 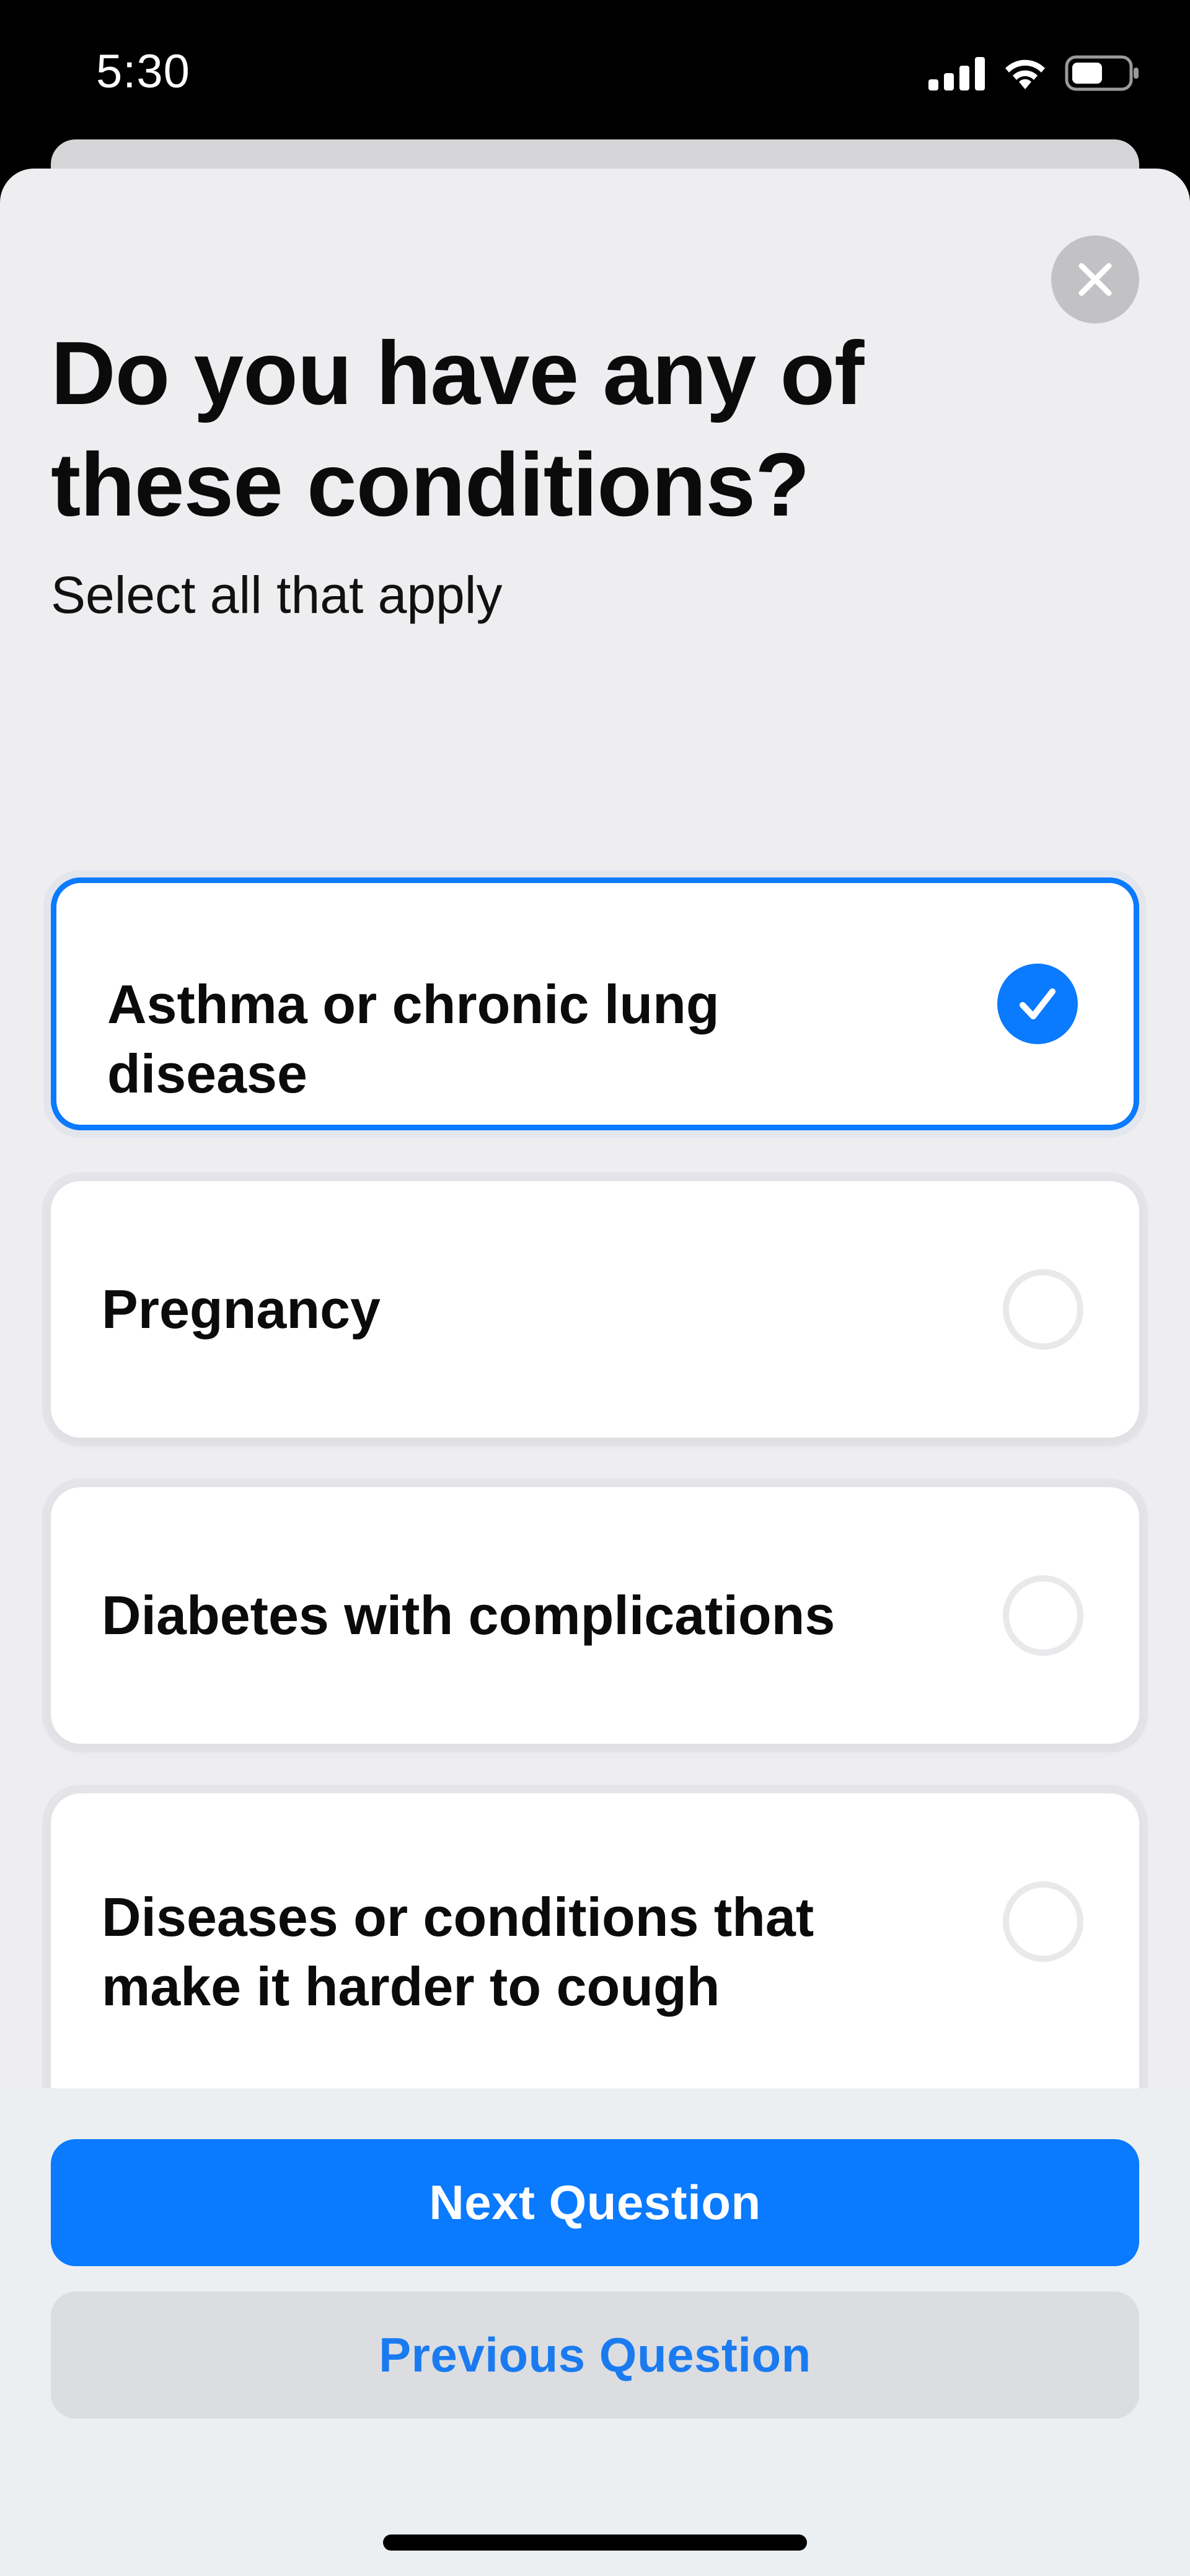 I want to click on cellular-signal-icon, so click(x=956, y=73).